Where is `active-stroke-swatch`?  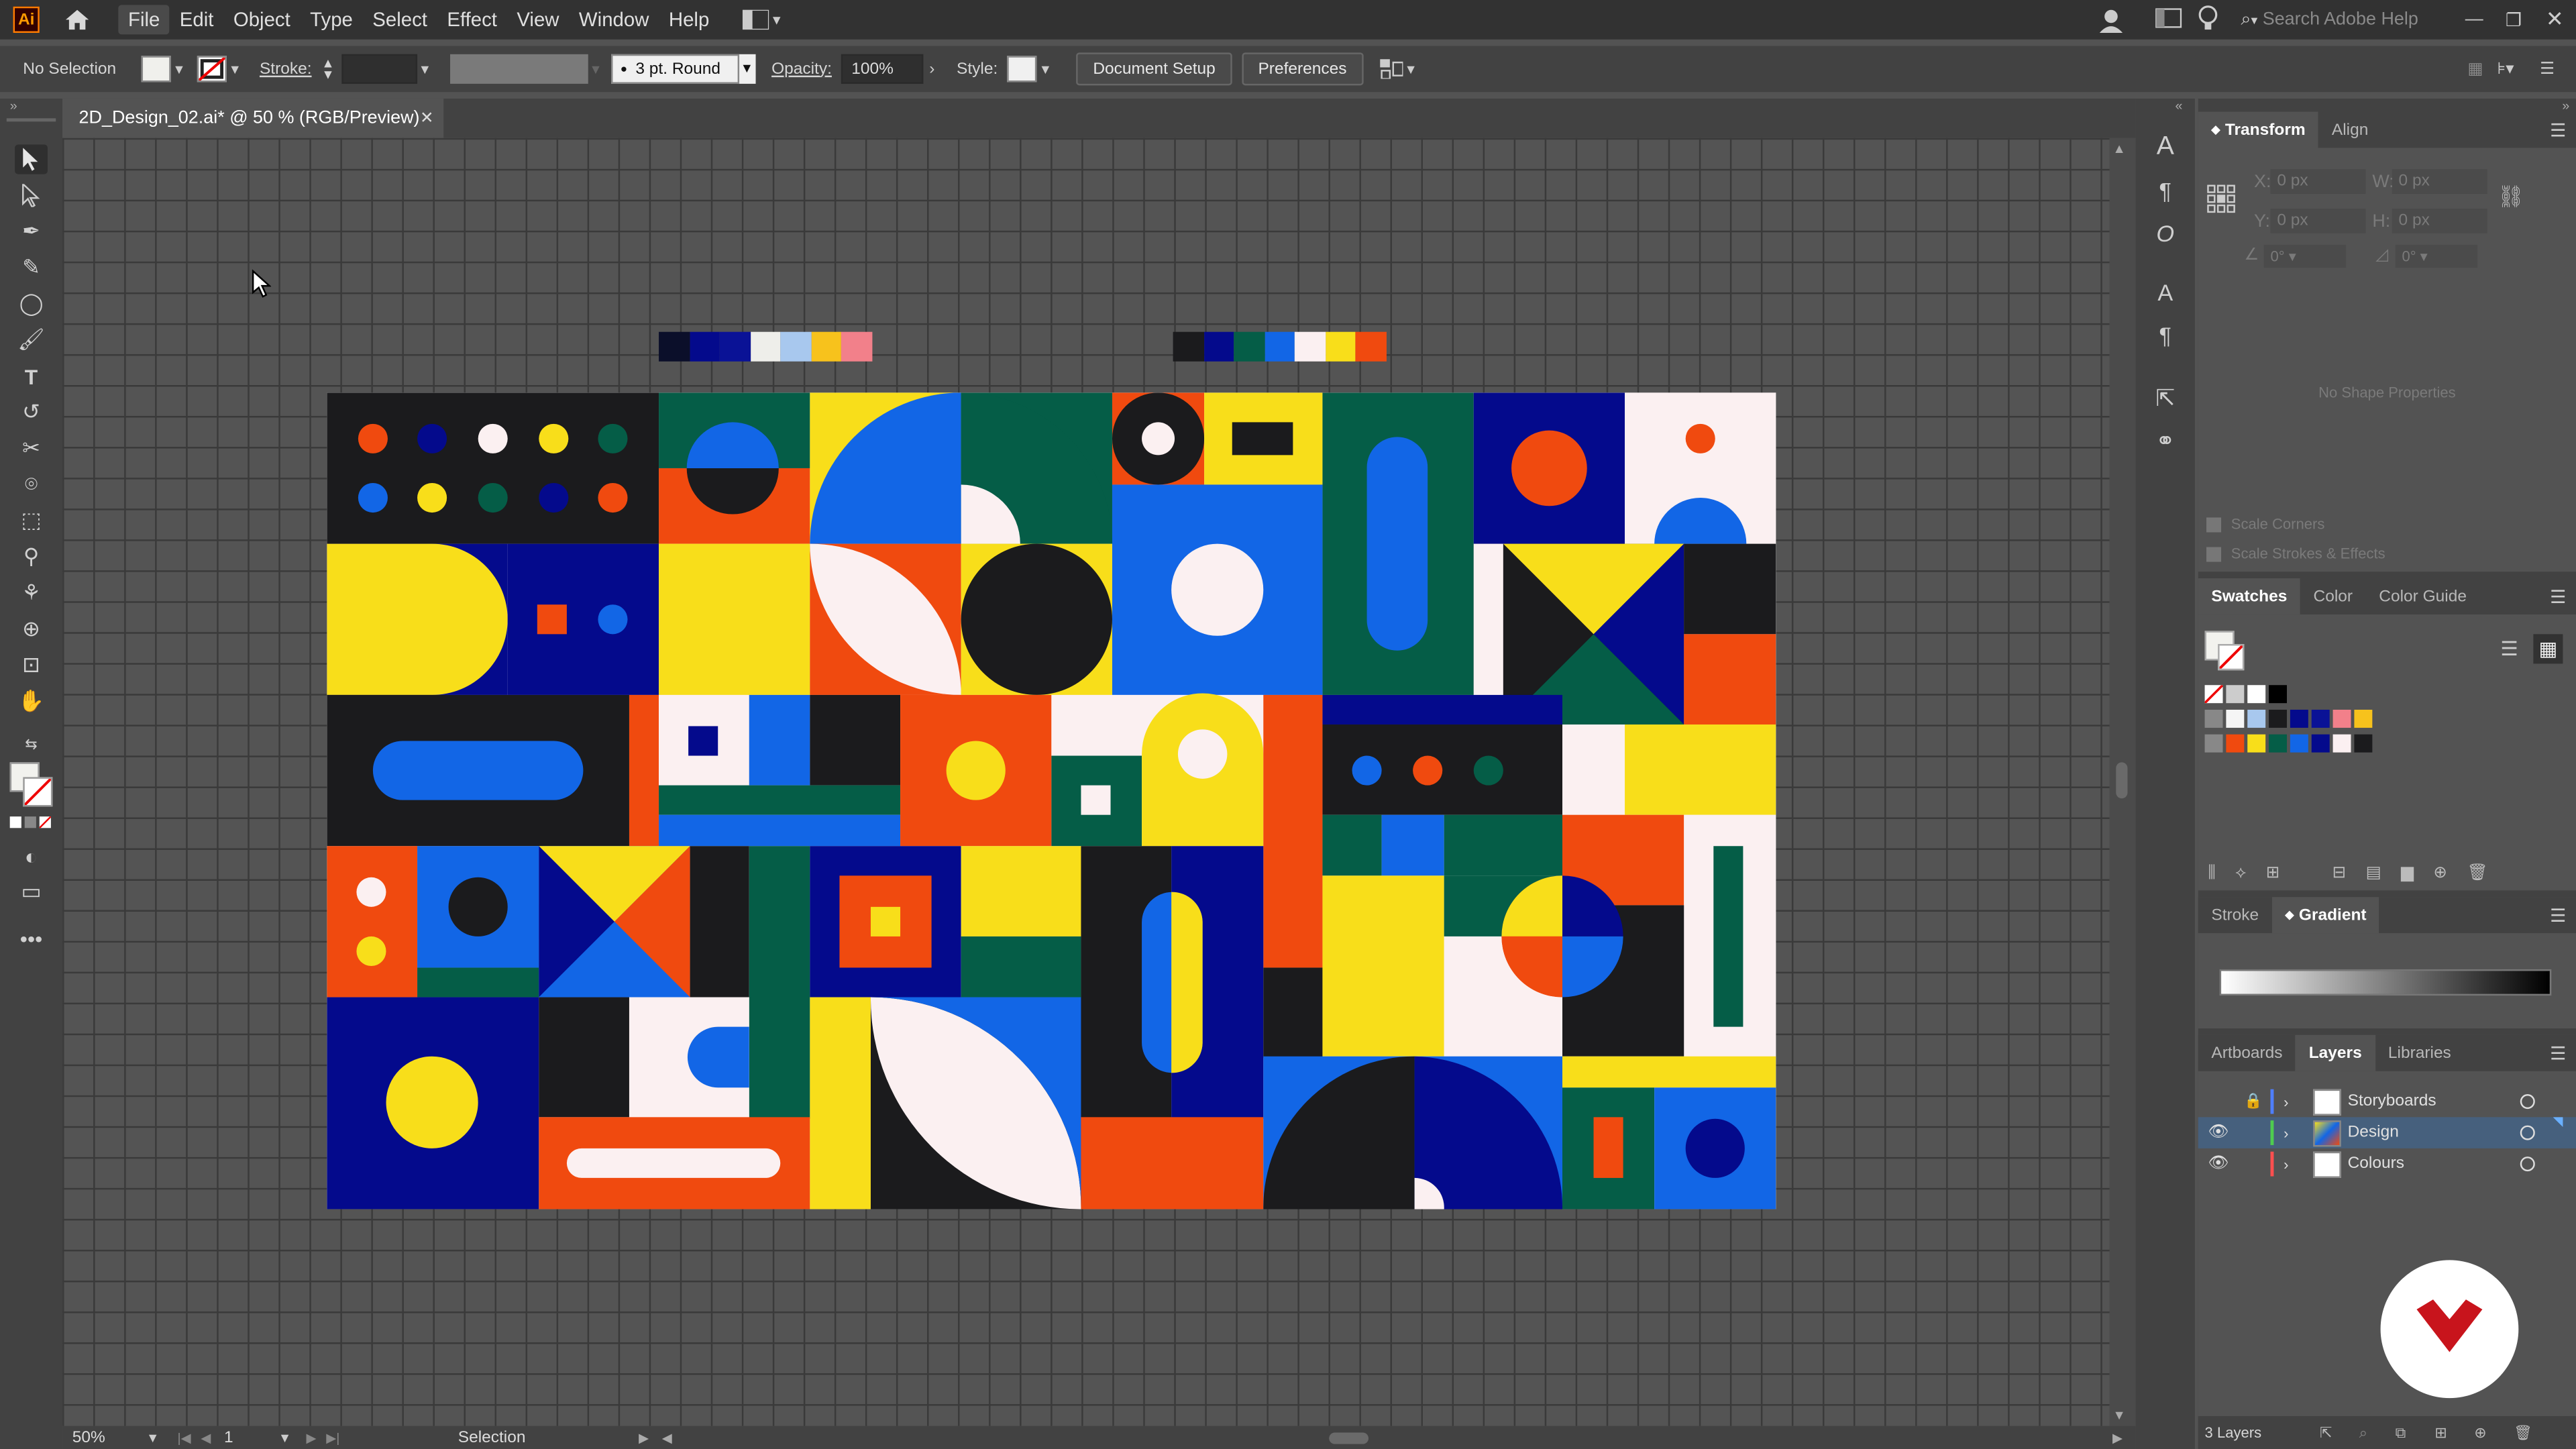 active-stroke-swatch is located at coordinates (2231, 657).